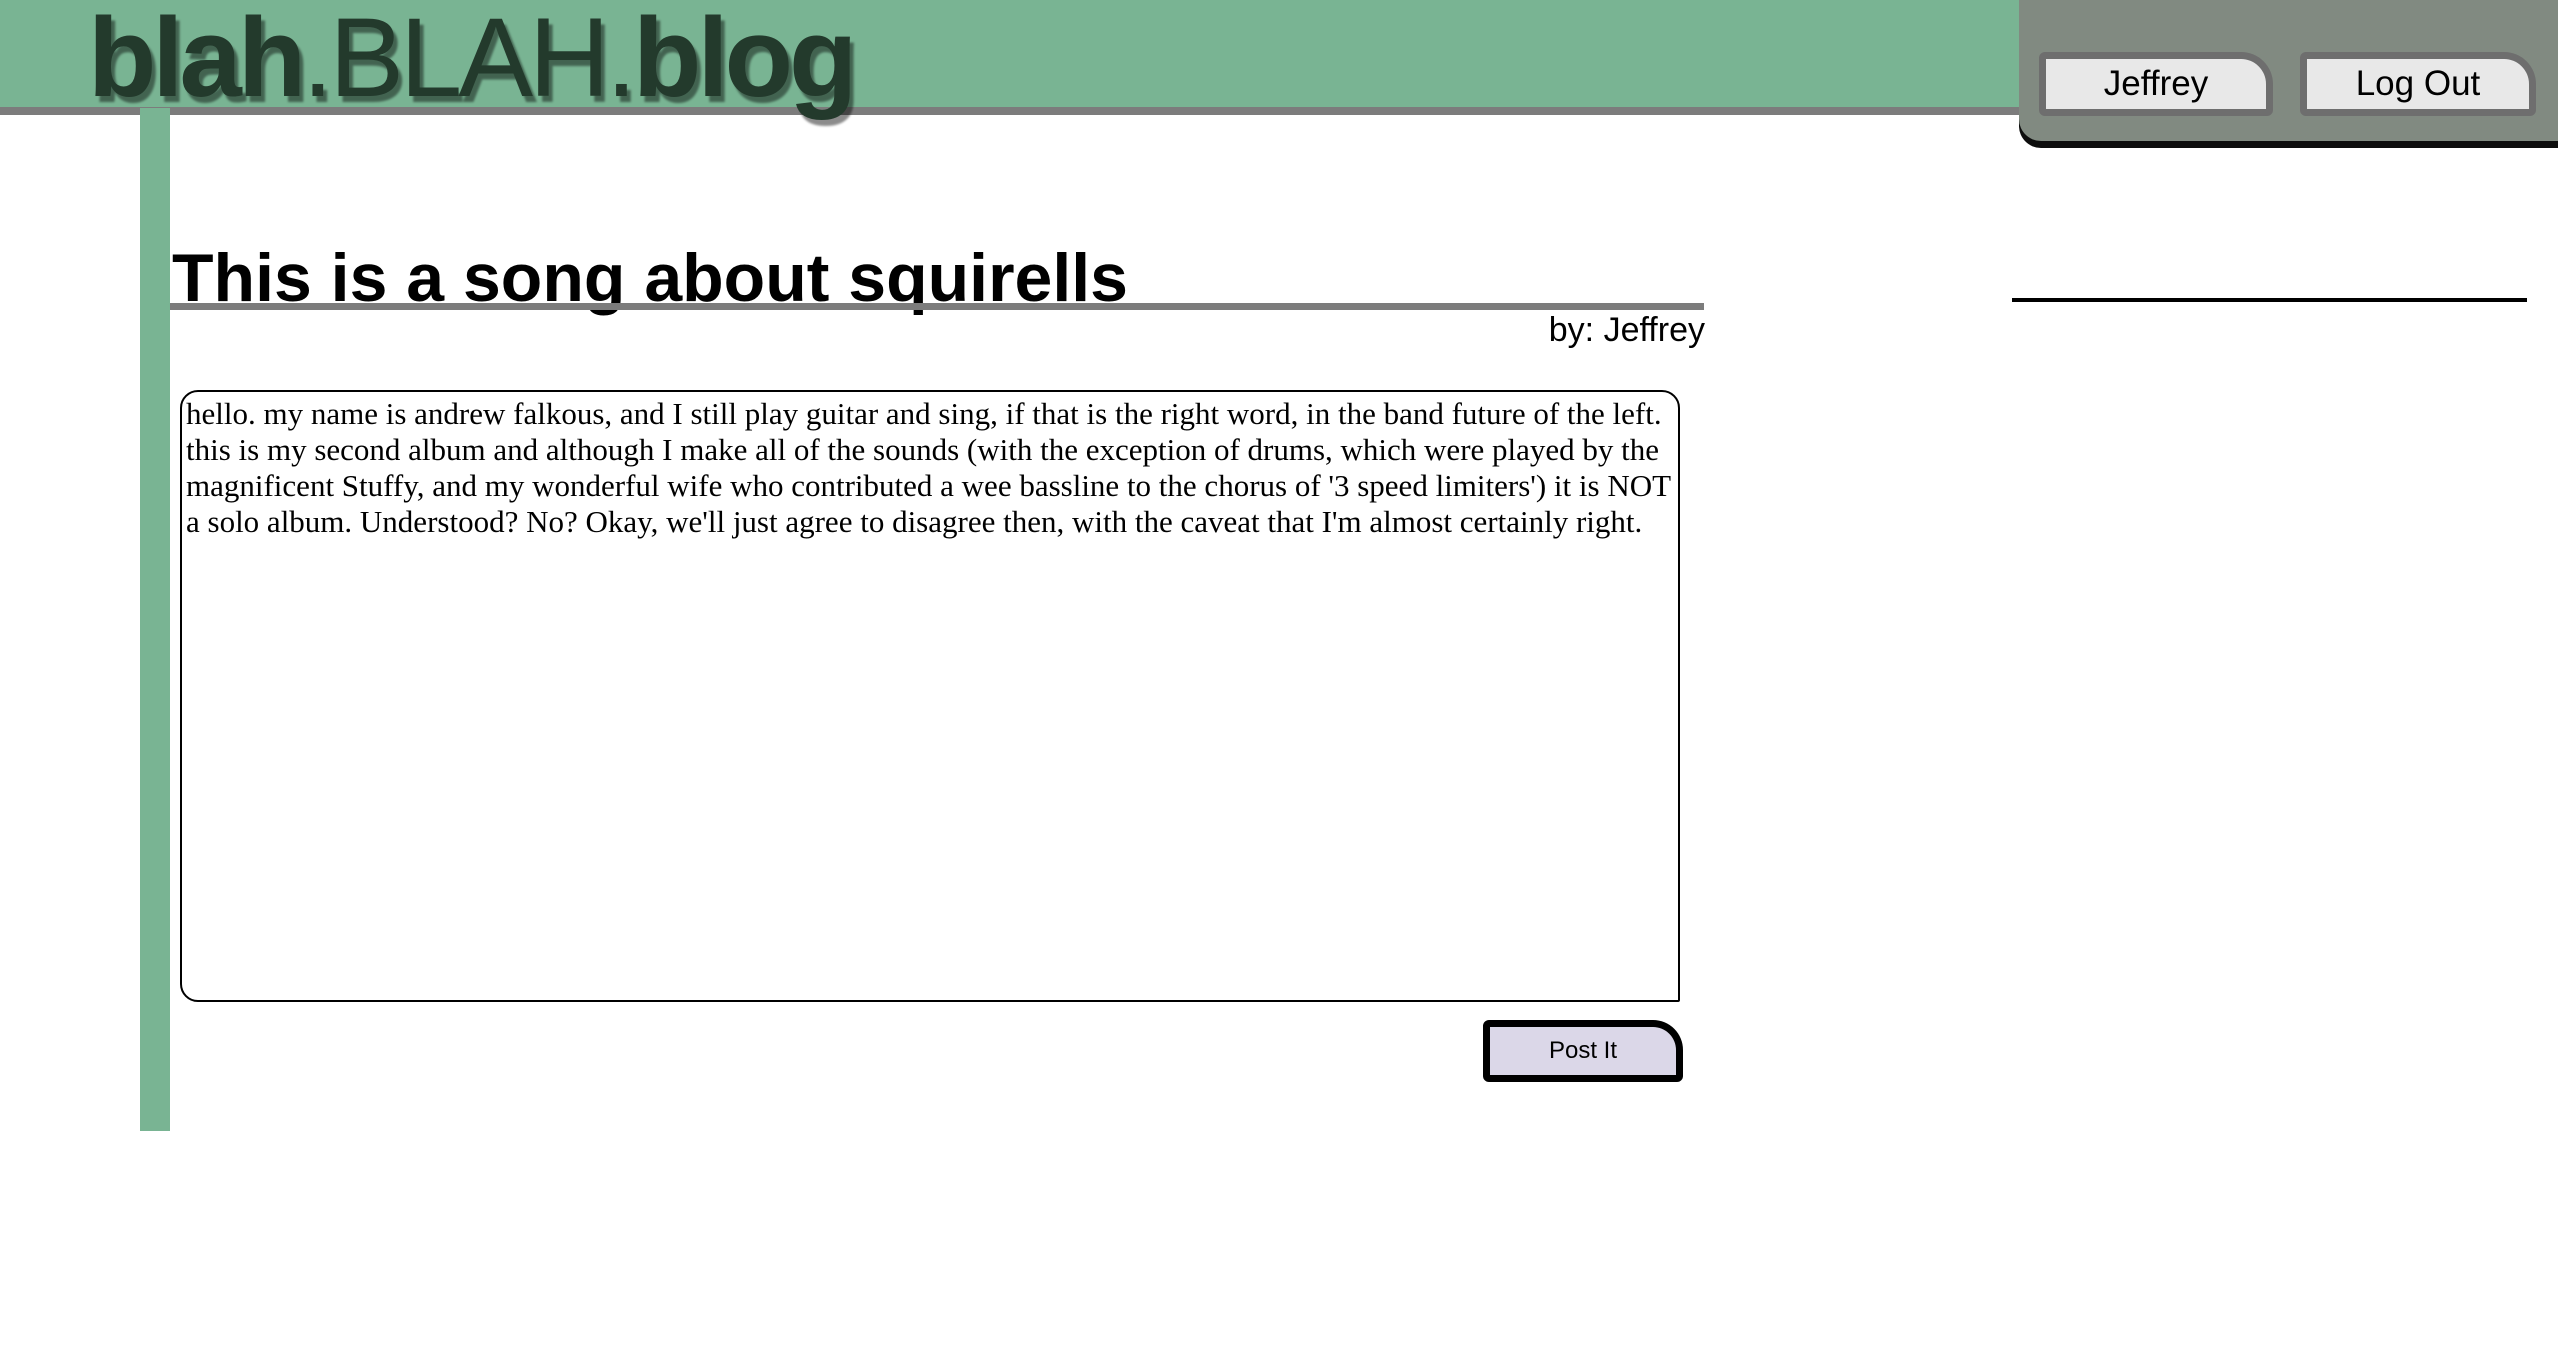 The height and width of the screenshot is (1356, 2558). I want to click on post-byline: by: Jeffrey, so click(1626, 330).